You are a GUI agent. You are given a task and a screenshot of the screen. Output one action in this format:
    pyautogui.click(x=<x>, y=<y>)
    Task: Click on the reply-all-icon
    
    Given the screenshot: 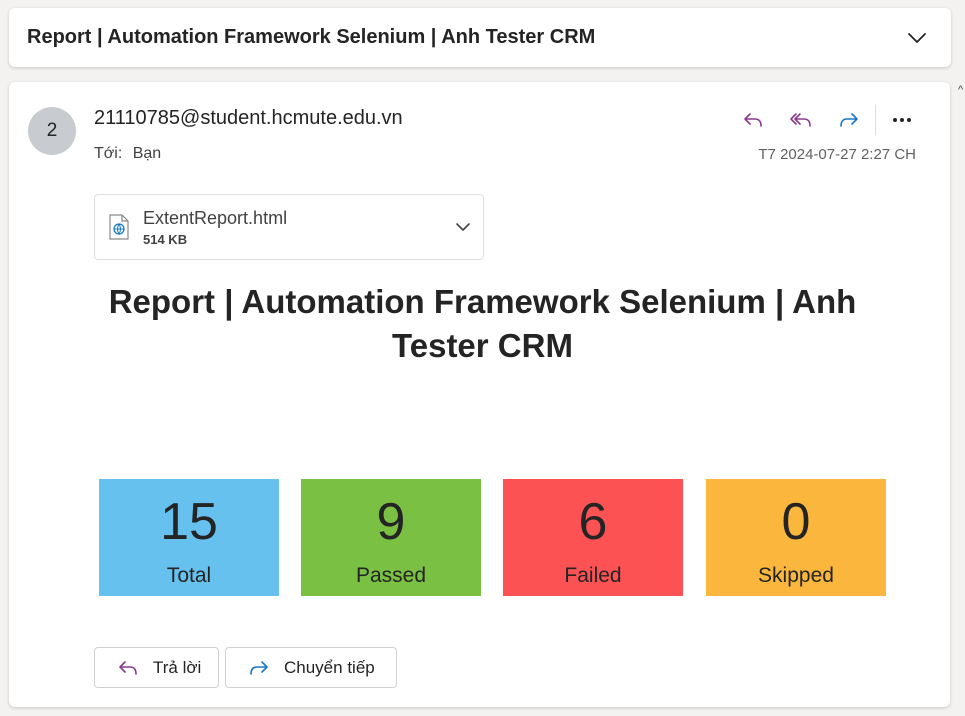 What is the action you would take?
    pyautogui.click(x=800, y=120)
    